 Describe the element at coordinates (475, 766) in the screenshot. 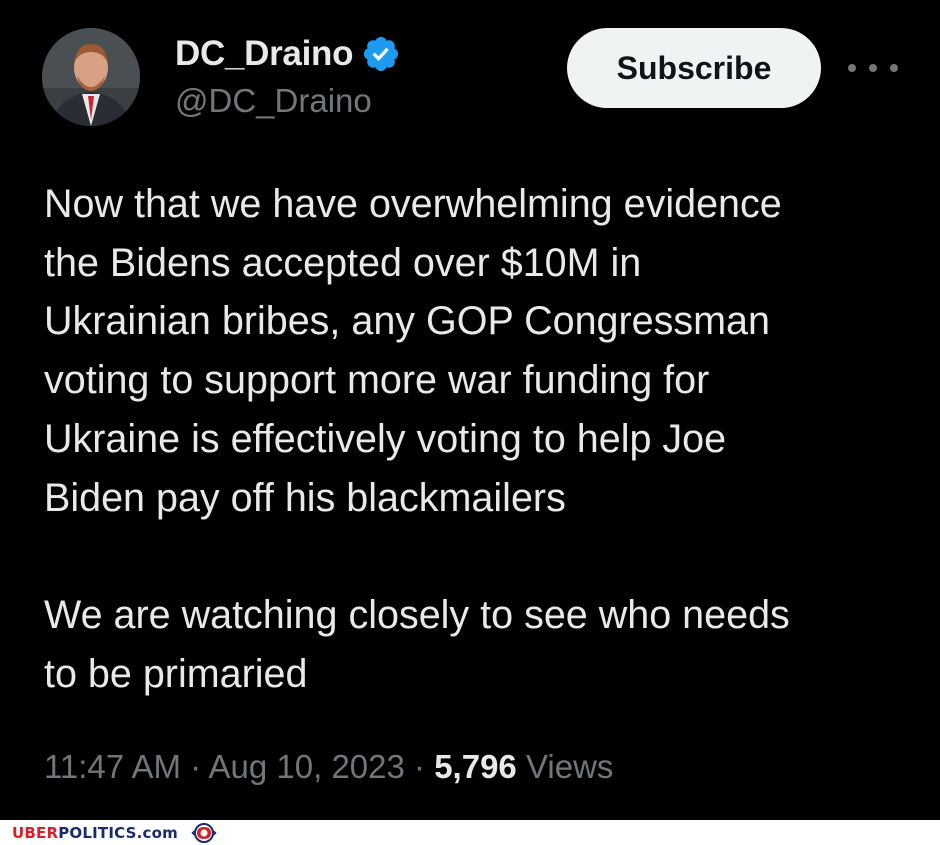

I see `views-count: 5,796` at that location.